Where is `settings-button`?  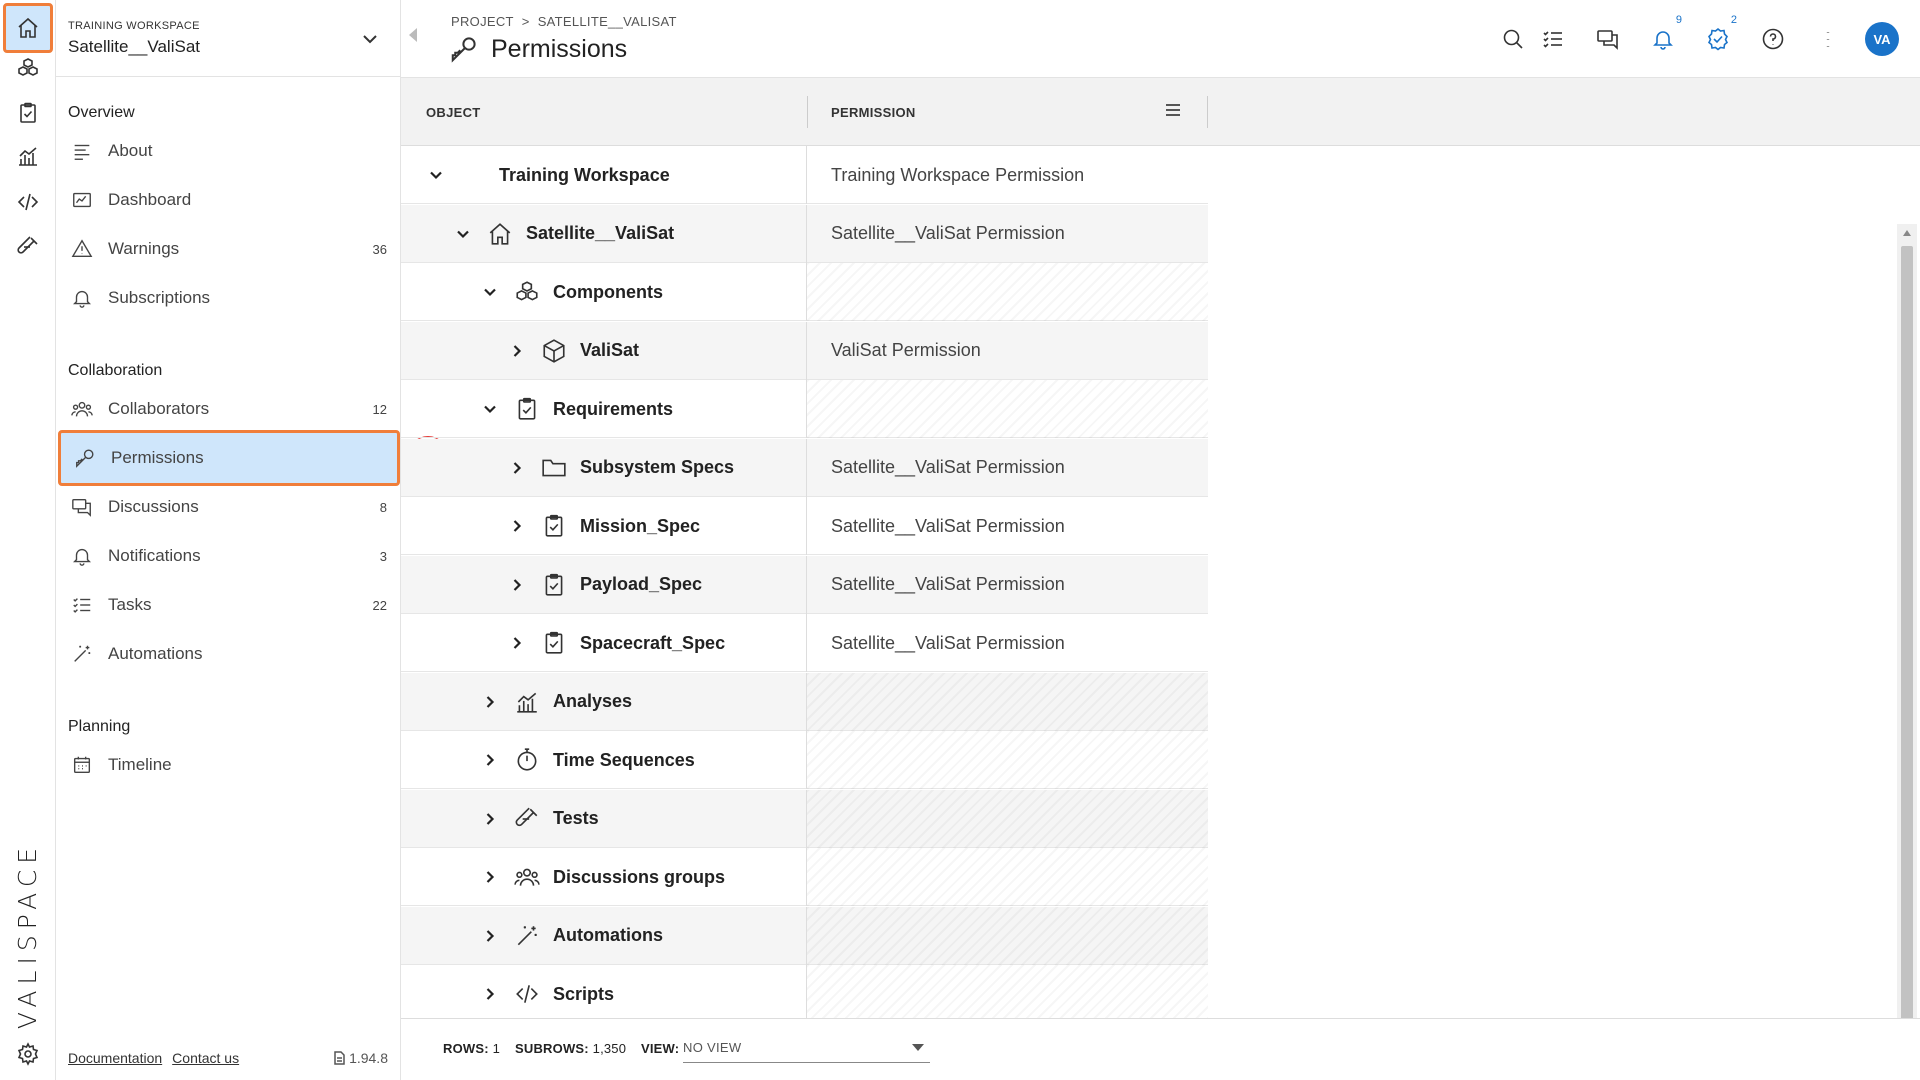 settings-button is located at coordinates (28, 1054).